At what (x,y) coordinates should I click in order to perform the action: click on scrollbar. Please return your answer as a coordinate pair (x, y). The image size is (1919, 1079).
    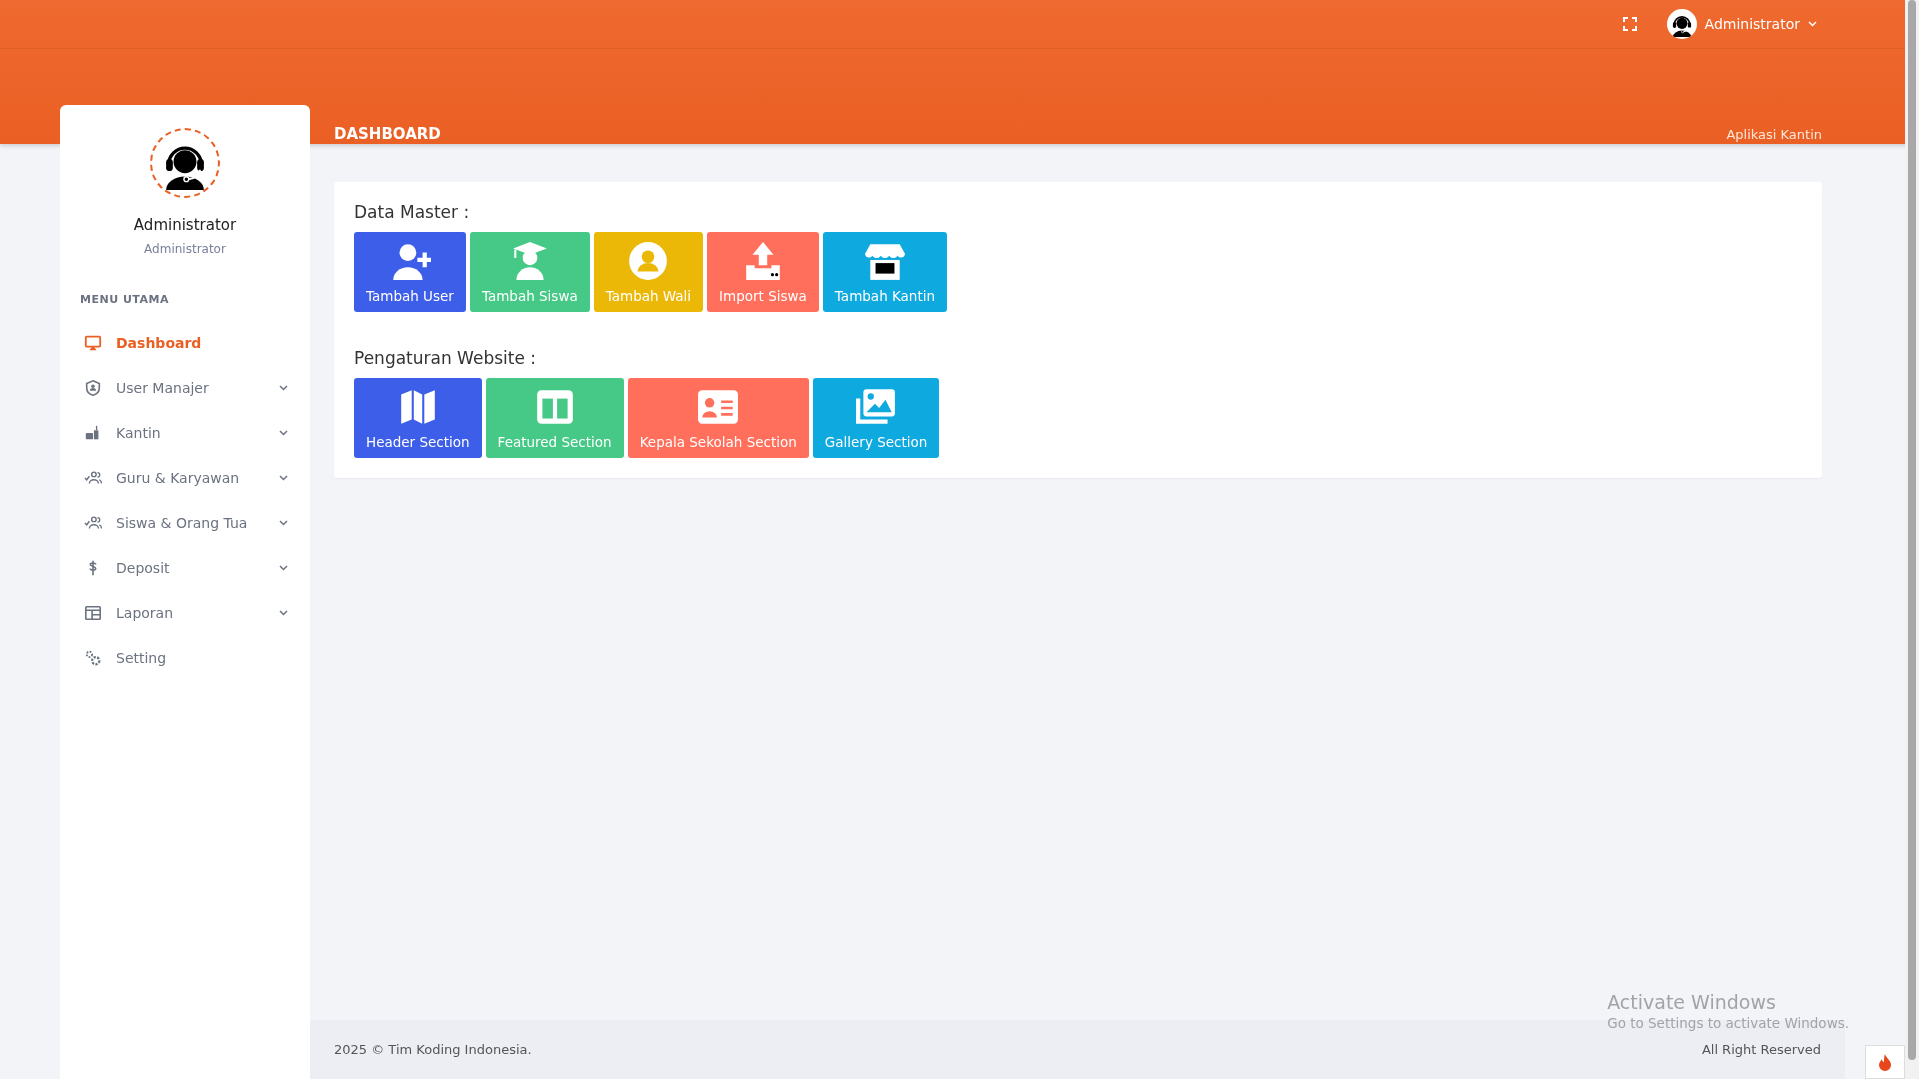
    Looking at the image, I should click on (1912, 539).